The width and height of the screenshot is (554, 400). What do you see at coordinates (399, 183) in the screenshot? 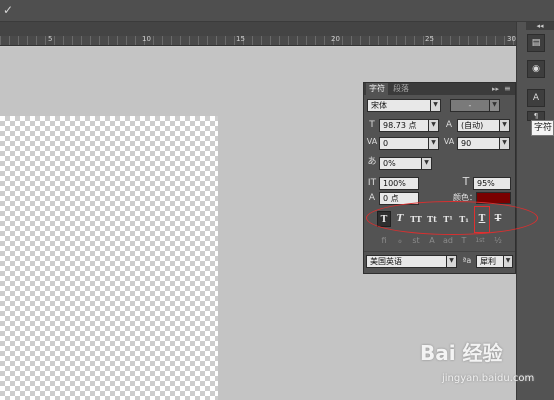
I see `vertical-scale-field: 100%` at bounding box center [399, 183].